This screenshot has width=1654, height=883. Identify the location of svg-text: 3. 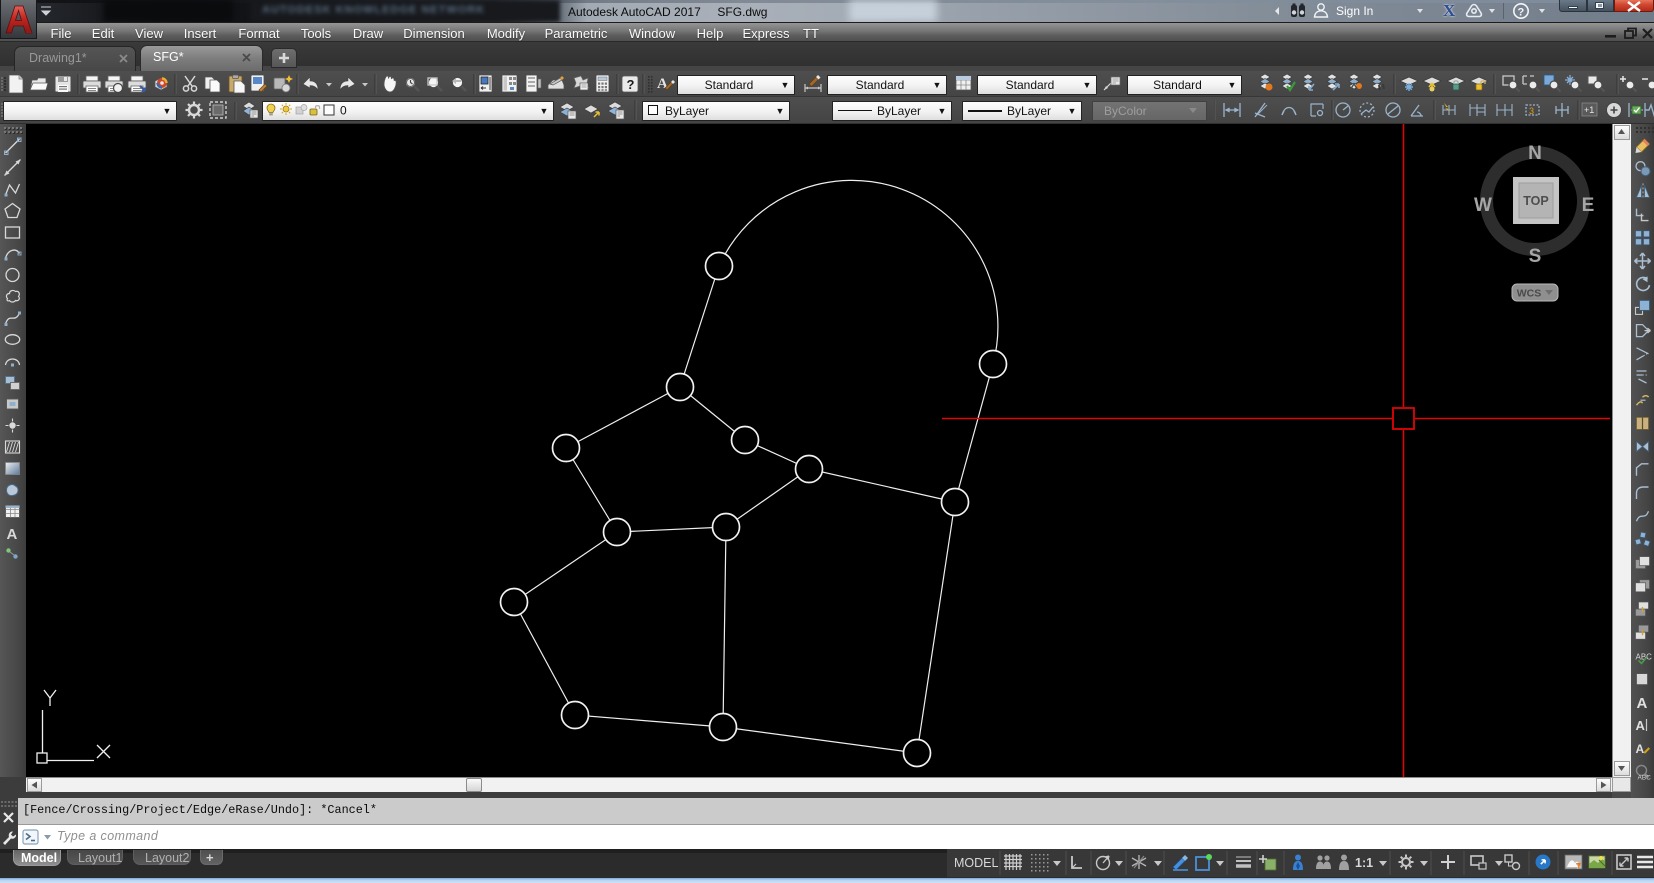
(1531, 111).